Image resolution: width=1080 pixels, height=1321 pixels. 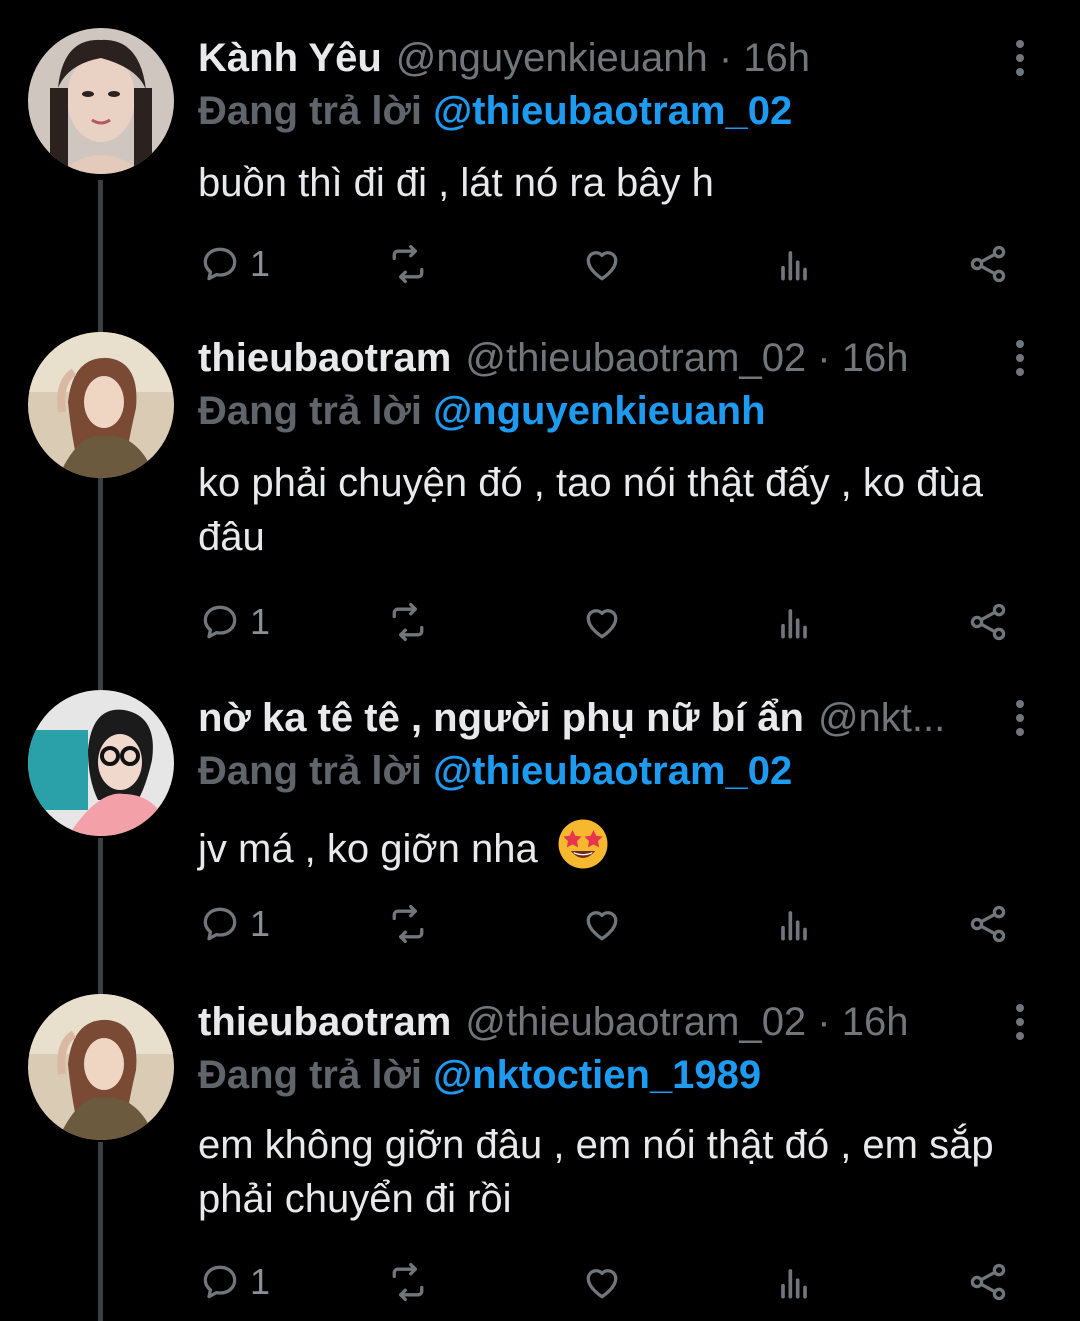 I want to click on replying-to-handle: @nguyenkieuanh, so click(x=599, y=411).